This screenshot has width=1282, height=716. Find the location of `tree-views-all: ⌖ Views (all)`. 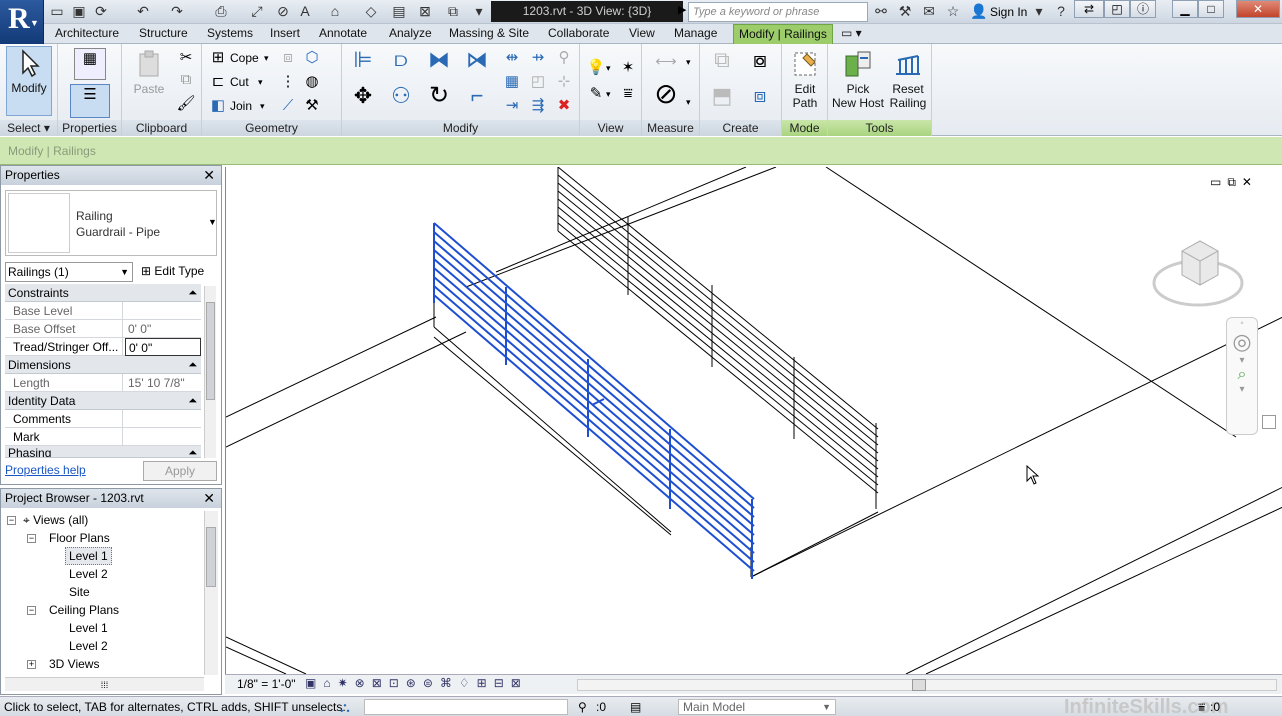

tree-views-all: ⌖ Views (all) is located at coordinates (55, 520).